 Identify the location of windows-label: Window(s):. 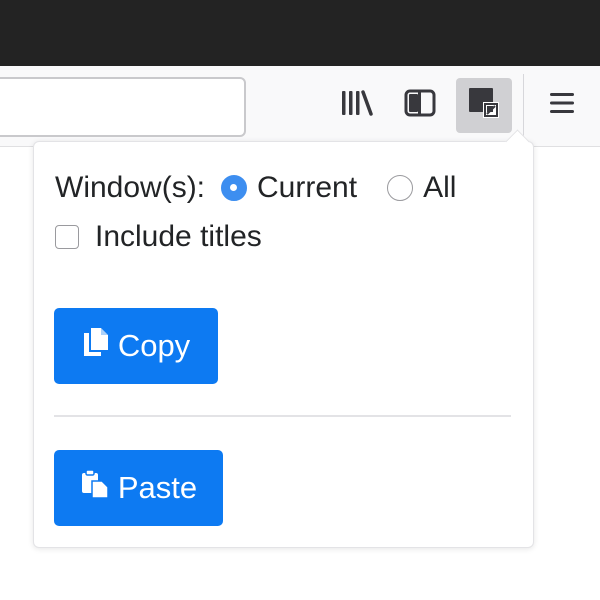
(130, 187).